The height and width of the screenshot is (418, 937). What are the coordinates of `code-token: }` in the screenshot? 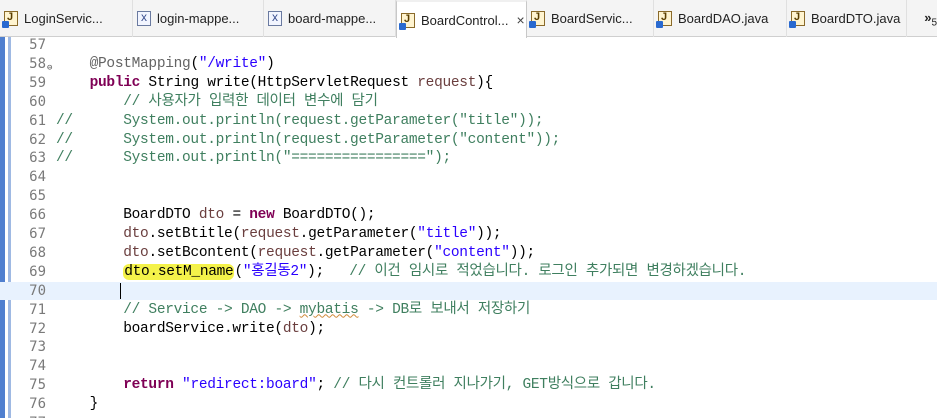 It's located at (77, 404).